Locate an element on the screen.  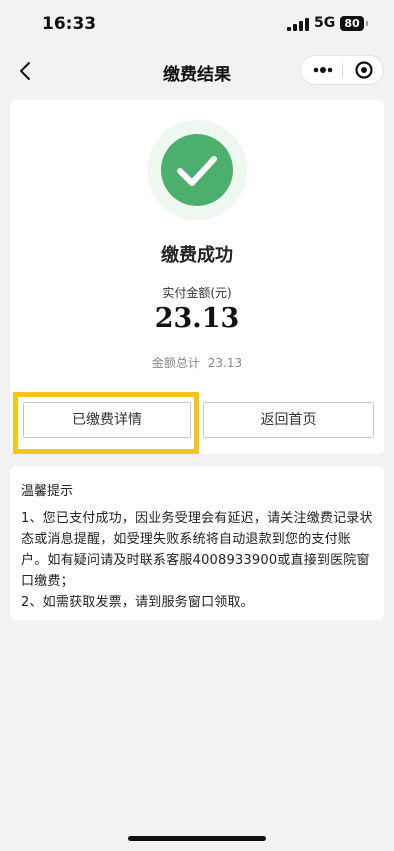
tips-title: 温馨提示 is located at coordinates (47, 491).